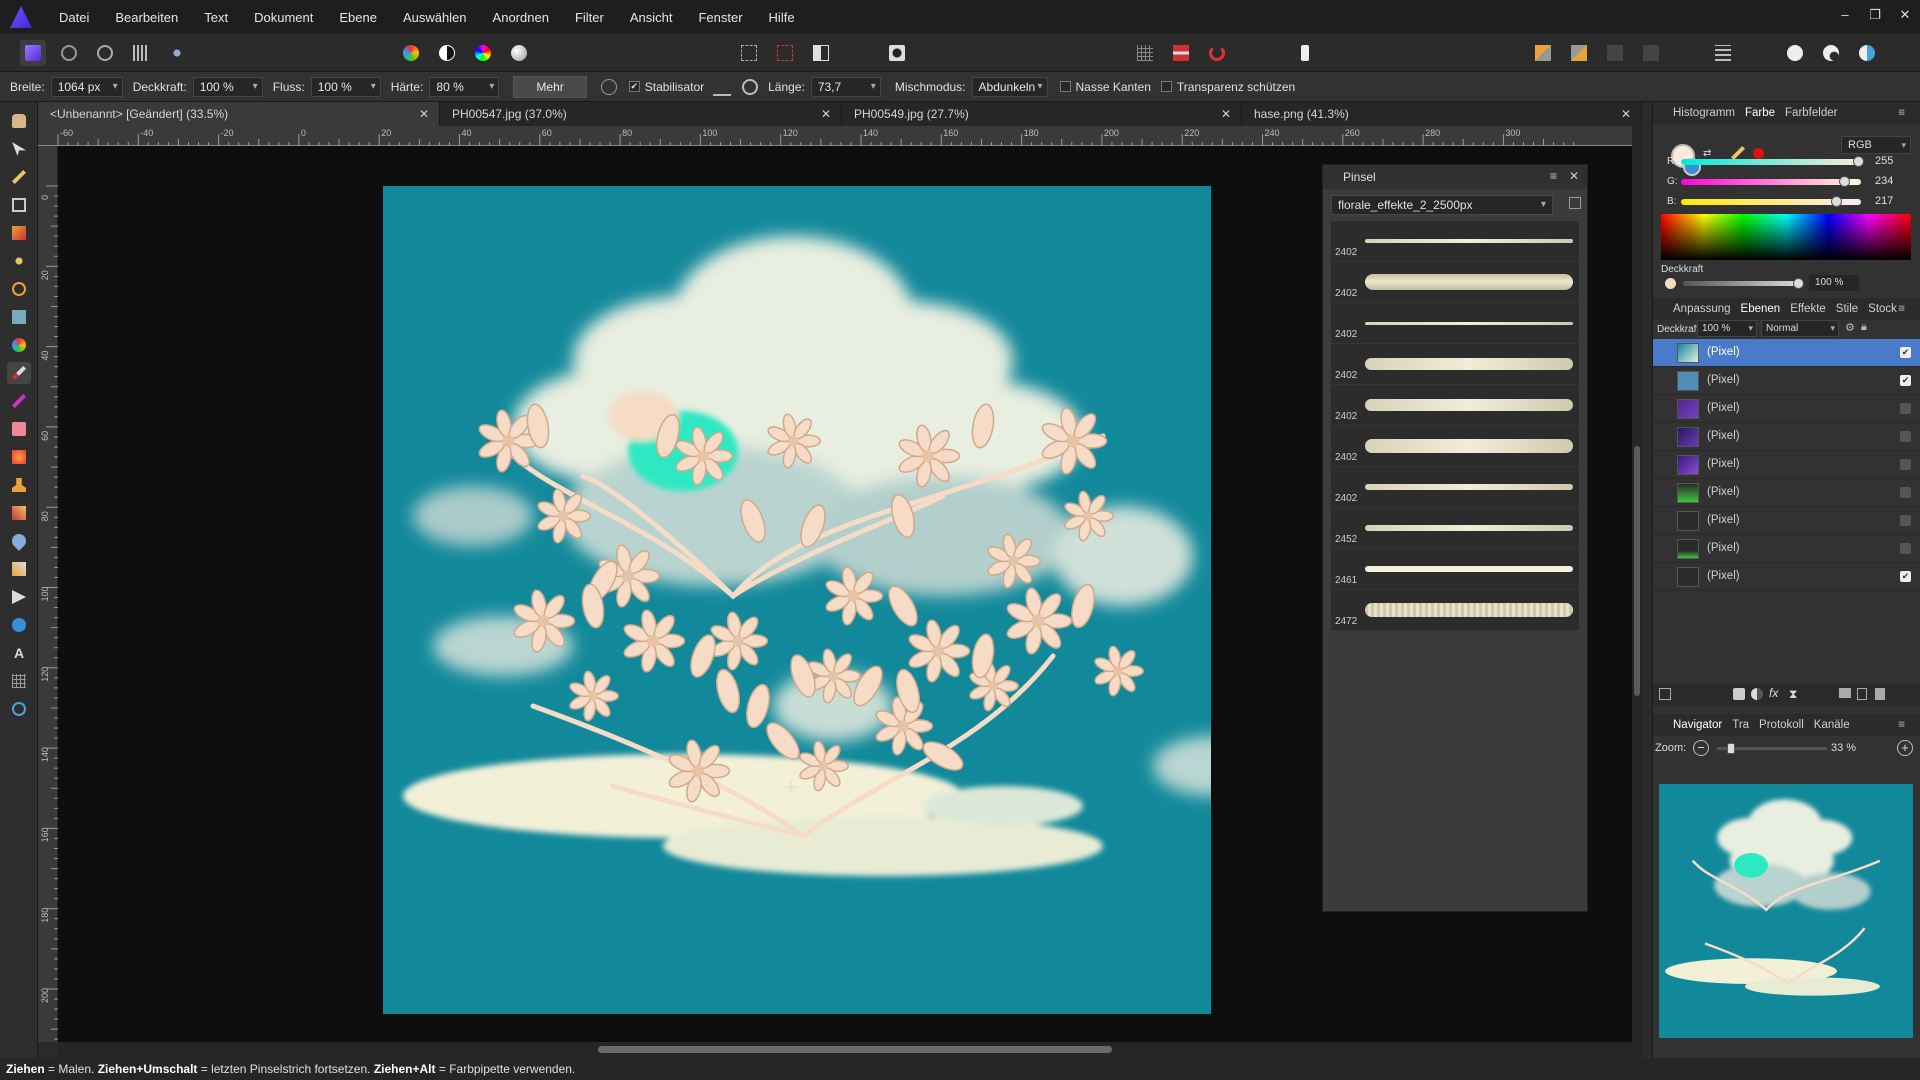 The image size is (1920, 1080). What do you see at coordinates (1781, 725) in the screenshot?
I see `tab-protokoll: Protokoll` at bounding box center [1781, 725].